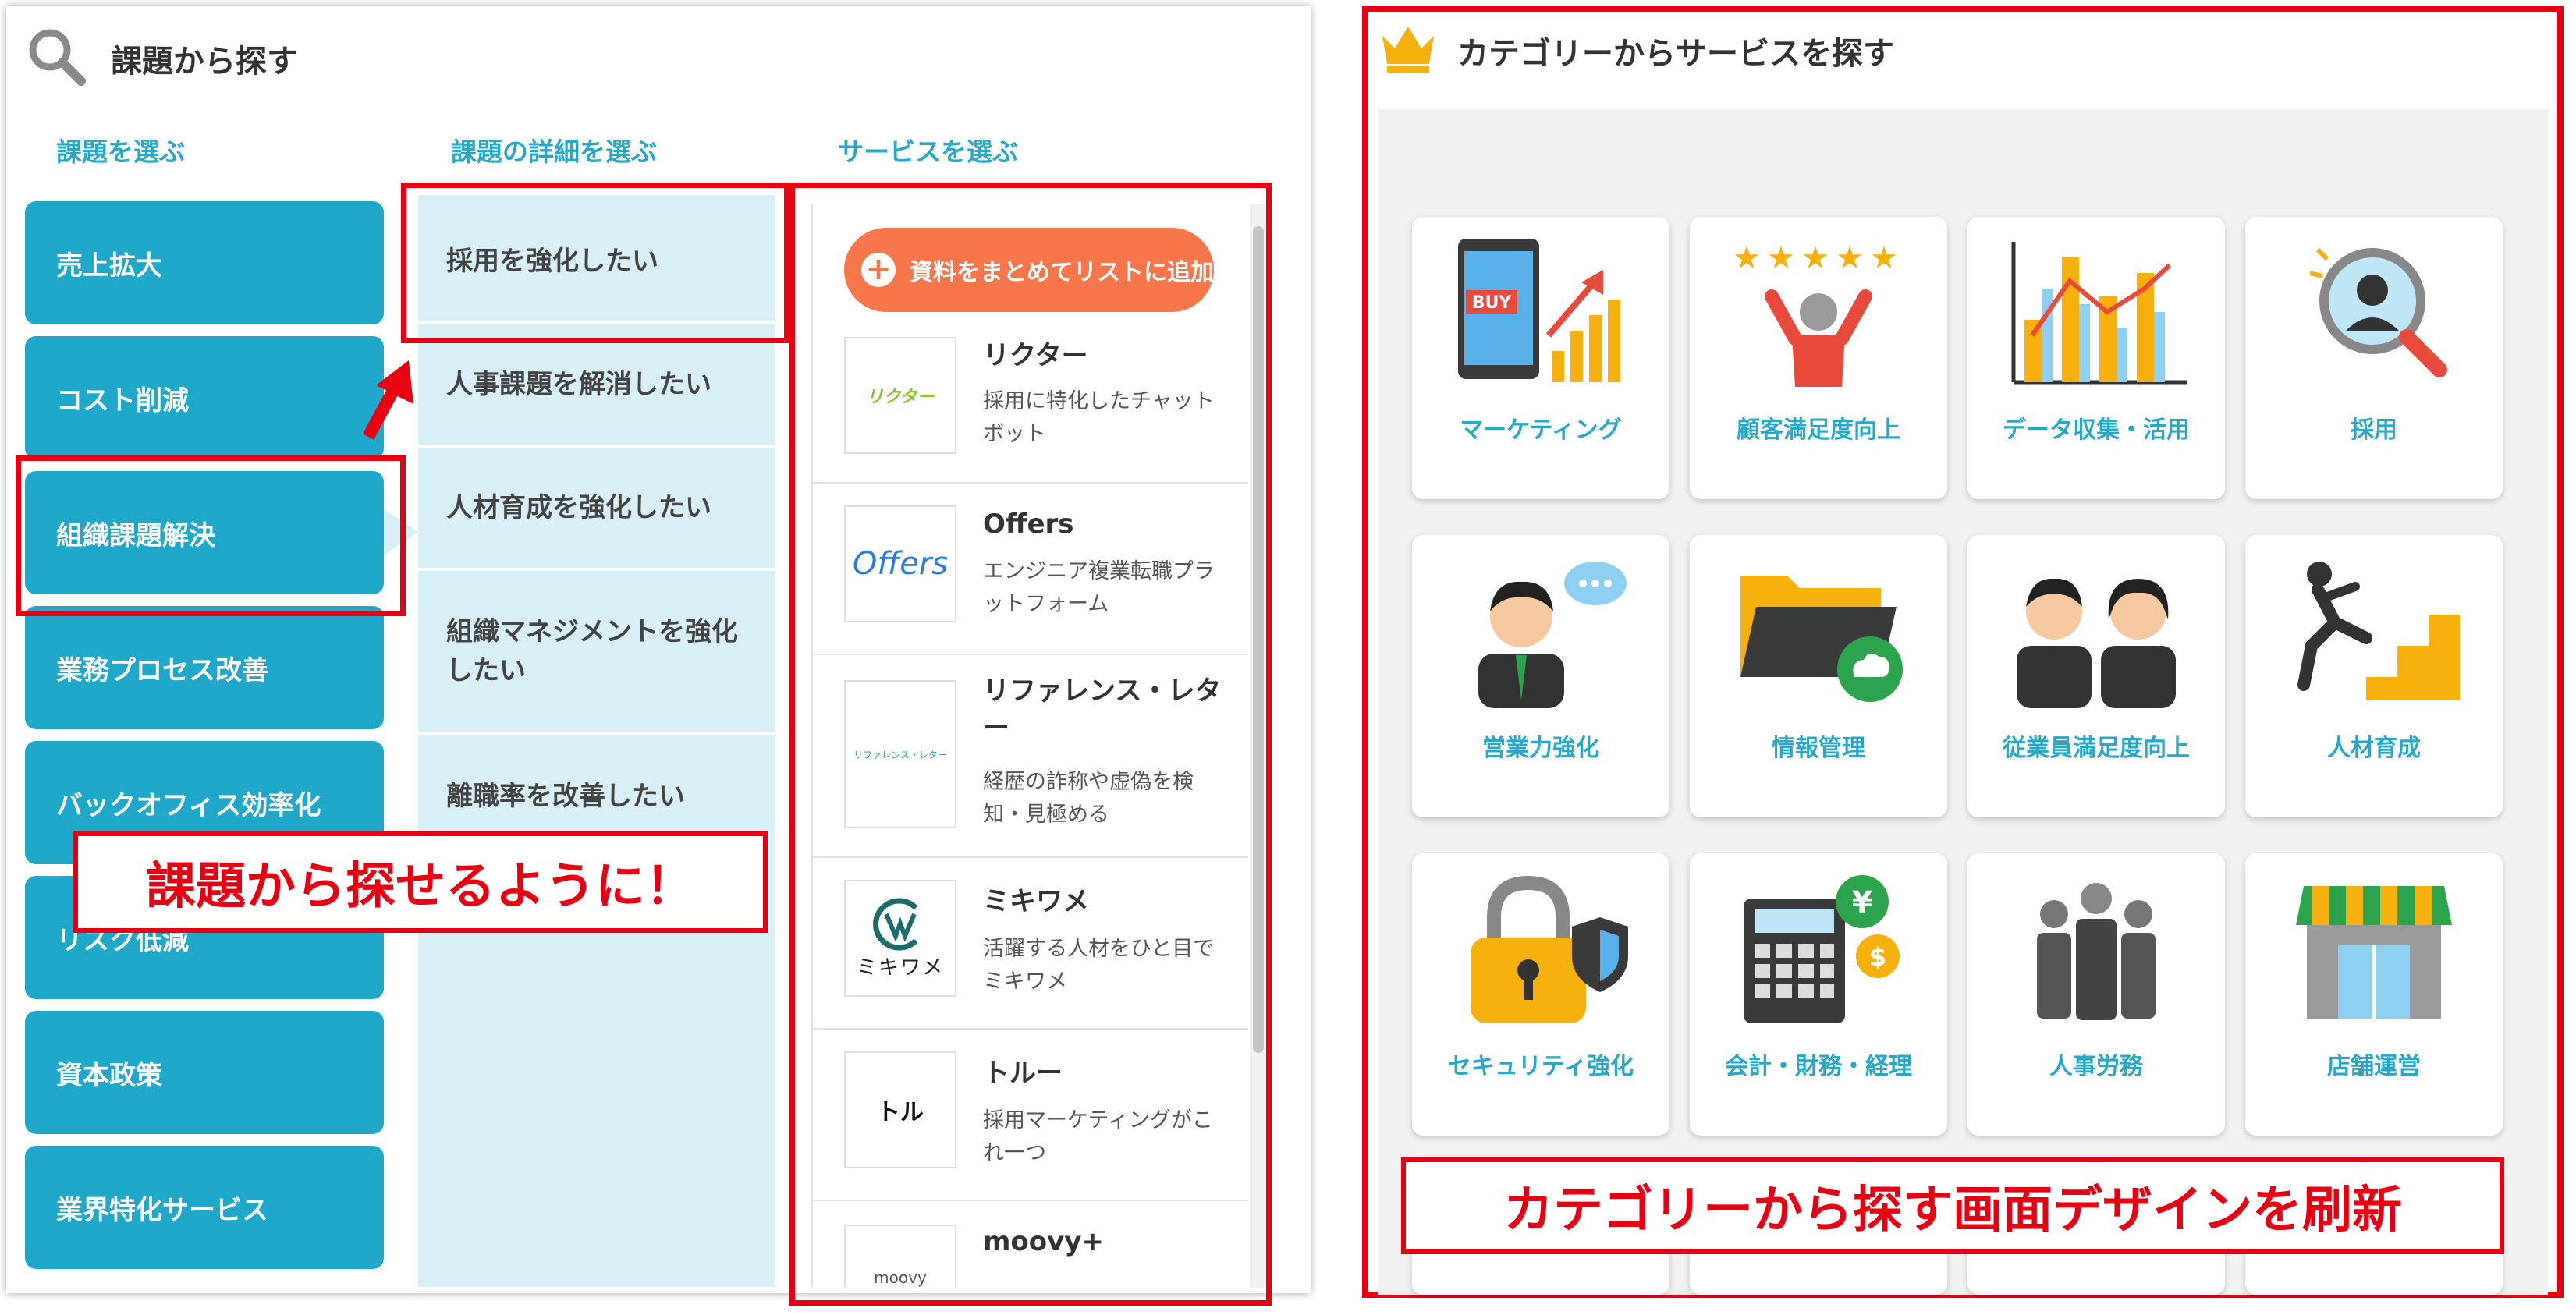  What do you see at coordinates (2378, 312) in the screenshot?
I see `magnifier-person-icon` at bounding box center [2378, 312].